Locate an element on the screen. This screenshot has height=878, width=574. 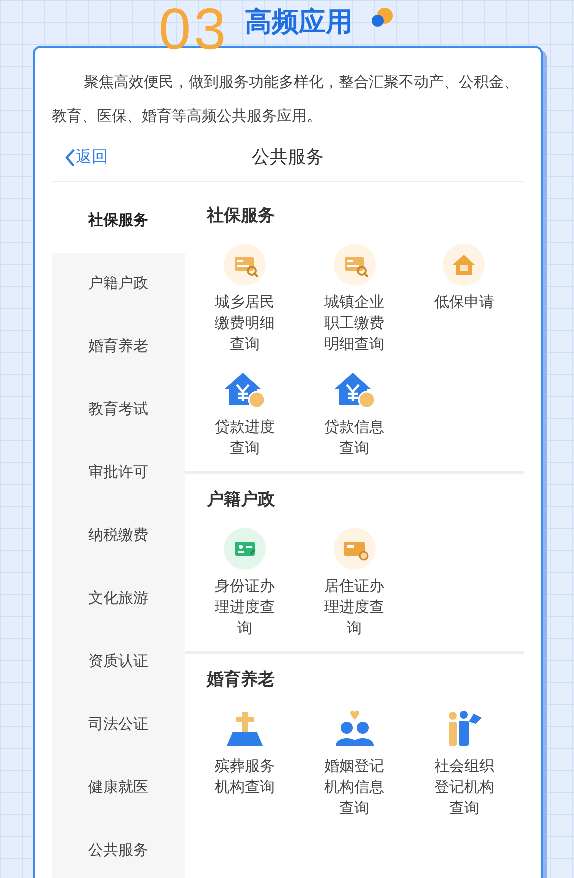
service-label: 低保申请 is located at coordinates (464, 302).